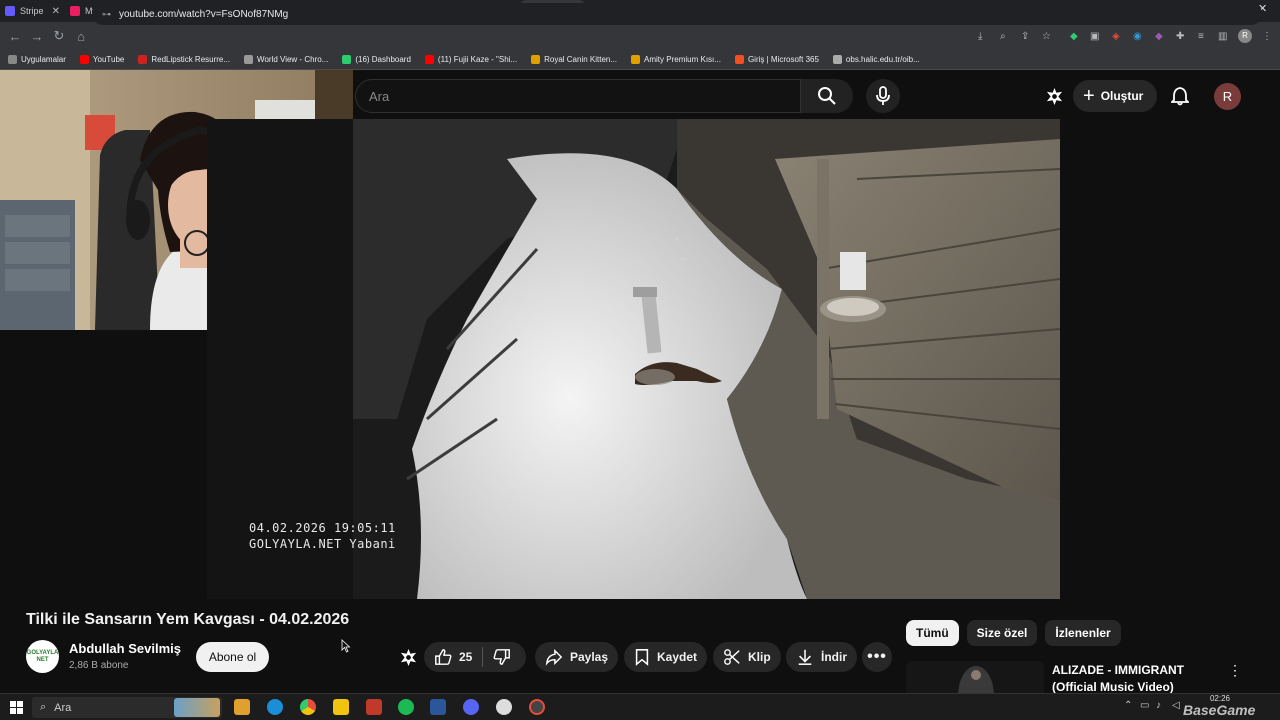  I want to click on bookmark-item: Giriş | Microsoft 365, so click(776, 59).